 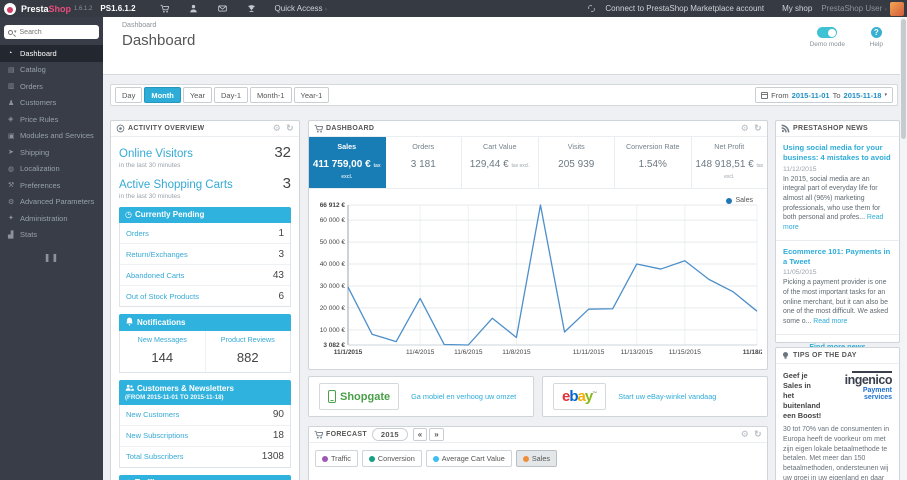 What do you see at coordinates (193, 9) in the screenshot?
I see `customer-icon` at bounding box center [193, 9].